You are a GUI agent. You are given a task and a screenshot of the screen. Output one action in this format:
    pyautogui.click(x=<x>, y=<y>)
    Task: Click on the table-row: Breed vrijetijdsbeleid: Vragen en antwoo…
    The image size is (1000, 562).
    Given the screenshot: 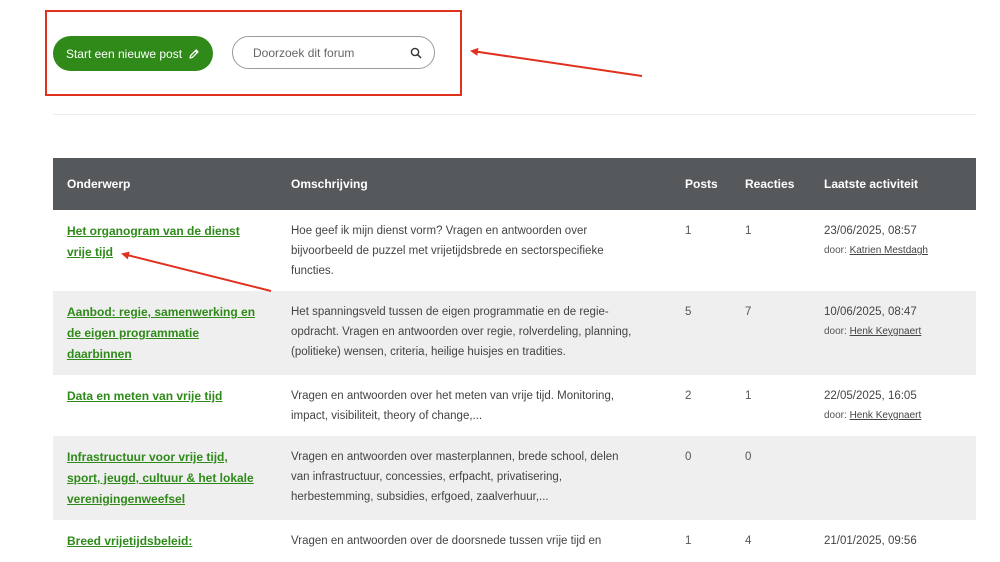 What is the action you would take?
    pyautogui.click(x=514, y=541)
    